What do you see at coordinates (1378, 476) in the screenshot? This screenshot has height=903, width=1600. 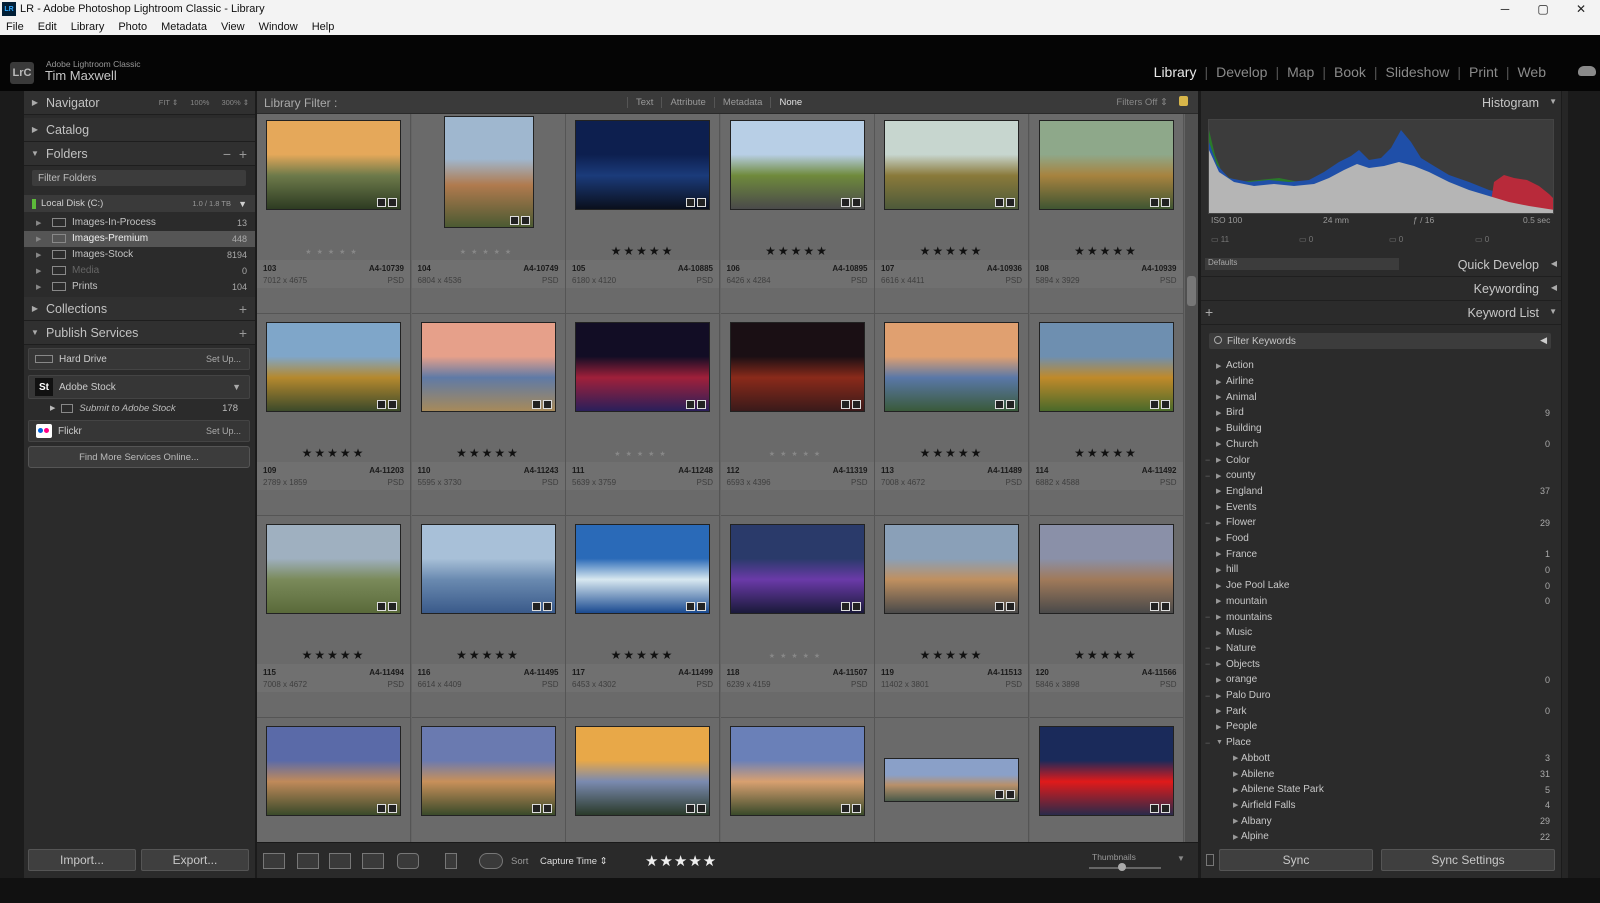 I see `keyword-item: − ▶ county` at bounding box center [1378, 476].